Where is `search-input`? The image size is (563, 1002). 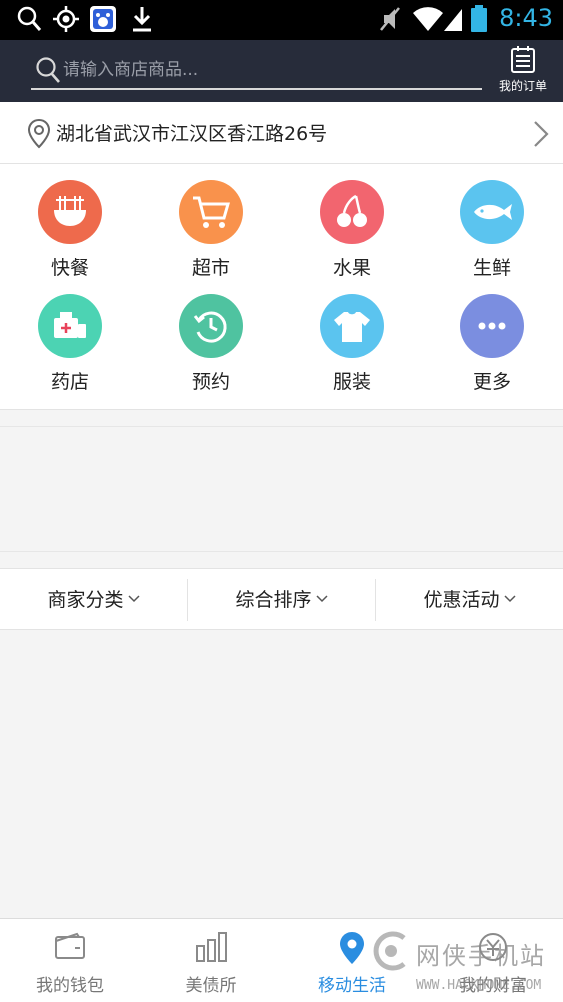
search-input is located at coordinates (268, 70).